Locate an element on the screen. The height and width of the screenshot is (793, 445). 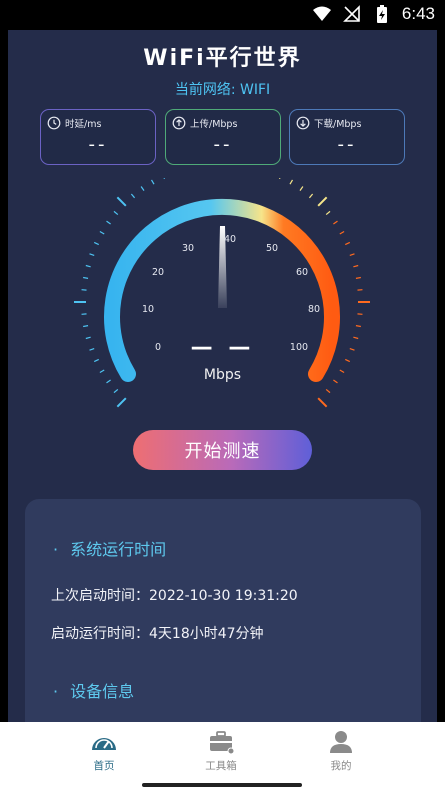
download-card: 下载/Mbps -- is located at coordinates (347, 137).